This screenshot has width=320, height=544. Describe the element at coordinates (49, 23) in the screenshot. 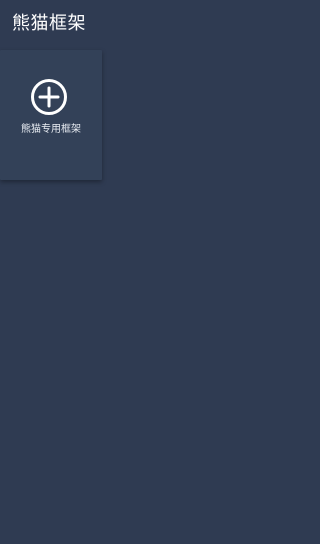

I see `page-title: 熊猫框架` at that location.